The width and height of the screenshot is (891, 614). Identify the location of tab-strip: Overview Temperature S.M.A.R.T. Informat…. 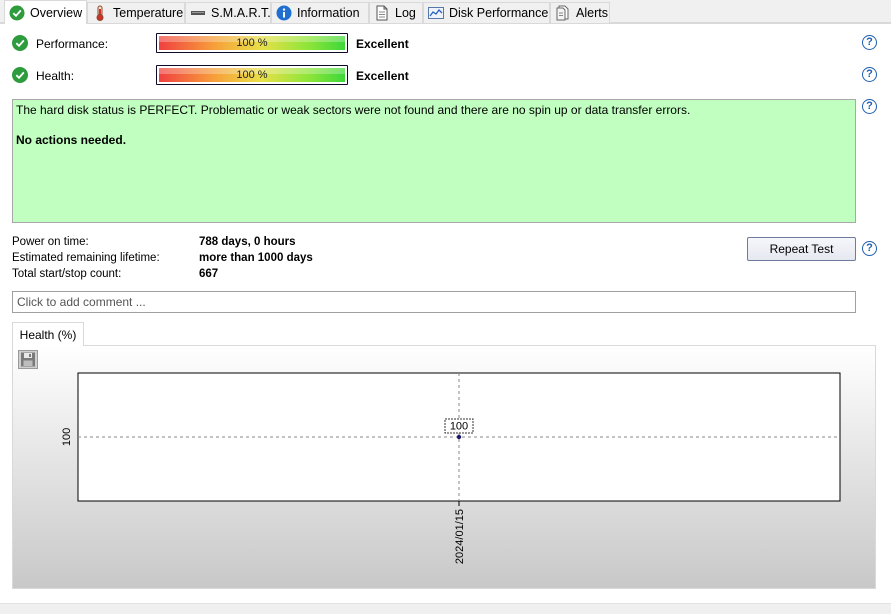
(445, 12).